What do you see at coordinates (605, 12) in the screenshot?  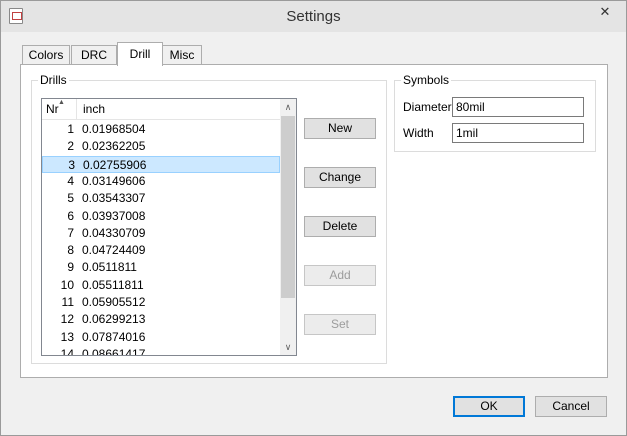 I see `close-icon: ✕` at bounding box center [605, 12].